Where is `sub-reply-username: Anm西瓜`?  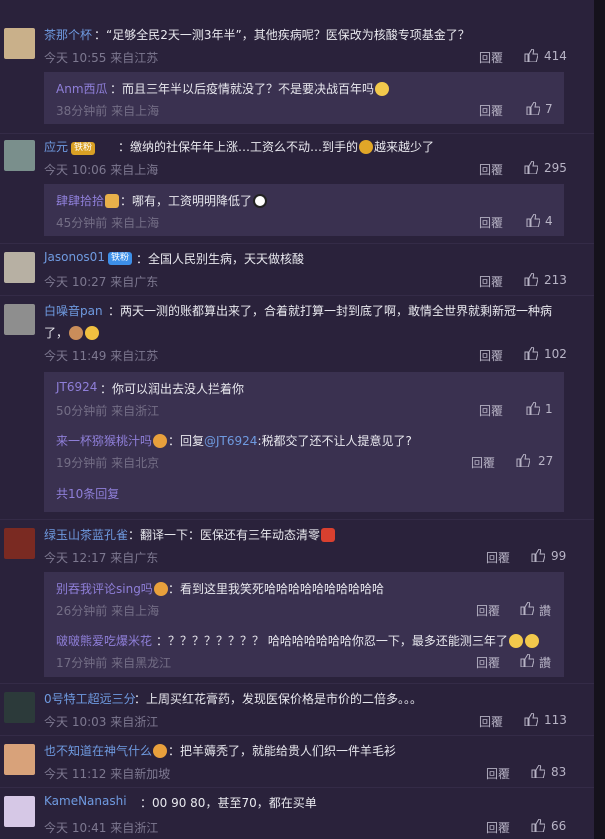 sub-reply-username: Anm西瓜 is located at coordinates (82, 88).